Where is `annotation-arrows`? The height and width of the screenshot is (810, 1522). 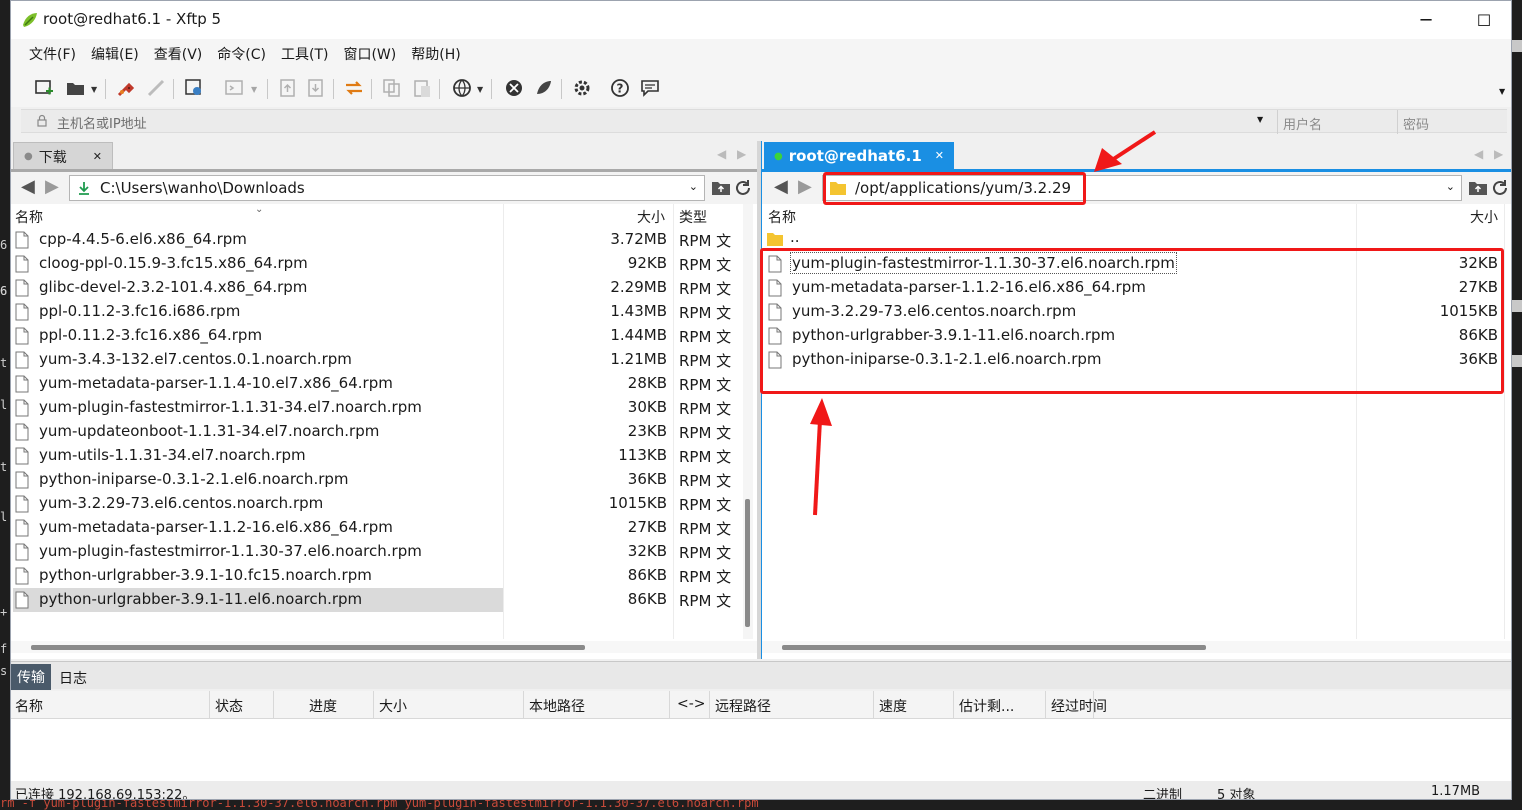 annotation-arrows is located at coordinates (983, 323).